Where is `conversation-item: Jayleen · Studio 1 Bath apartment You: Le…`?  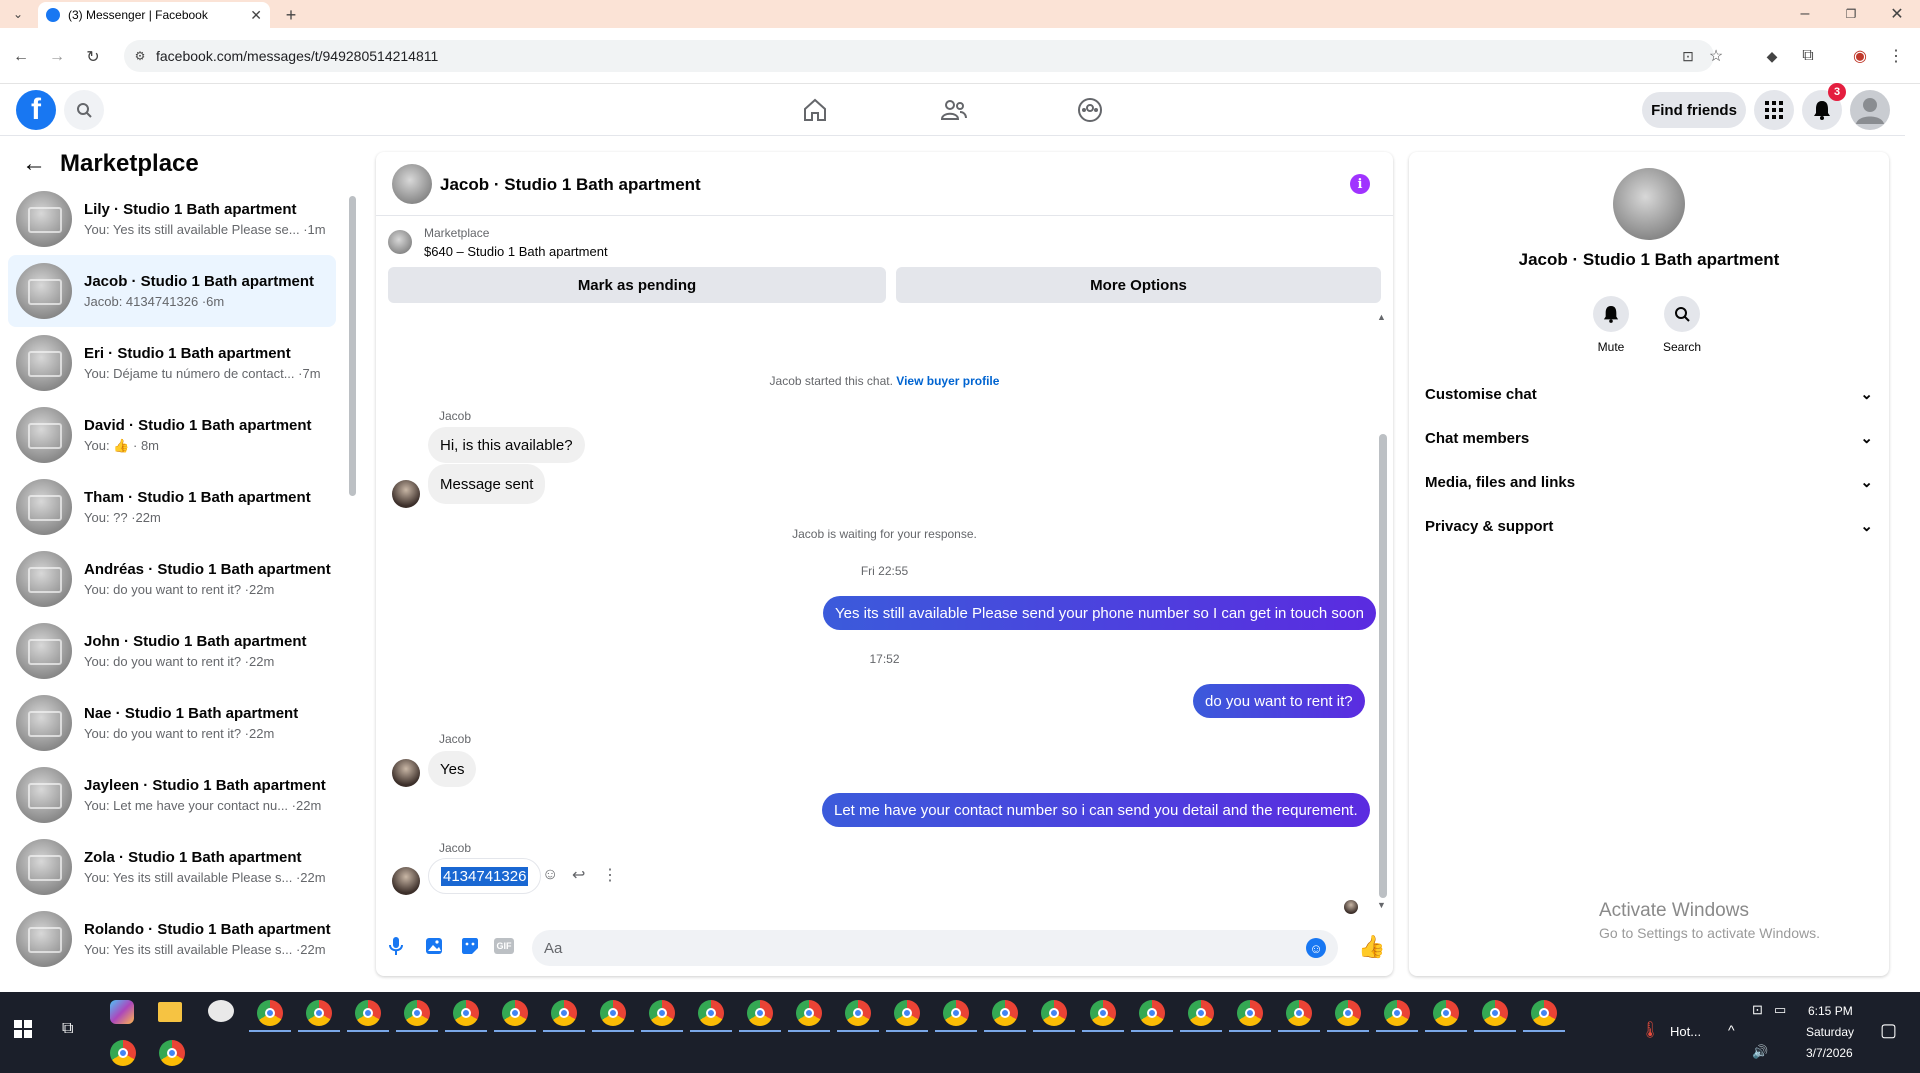 conversation-item: Jayleen · Studio 1 Bath apartment You: Le… is located at coordinates (172, 795).